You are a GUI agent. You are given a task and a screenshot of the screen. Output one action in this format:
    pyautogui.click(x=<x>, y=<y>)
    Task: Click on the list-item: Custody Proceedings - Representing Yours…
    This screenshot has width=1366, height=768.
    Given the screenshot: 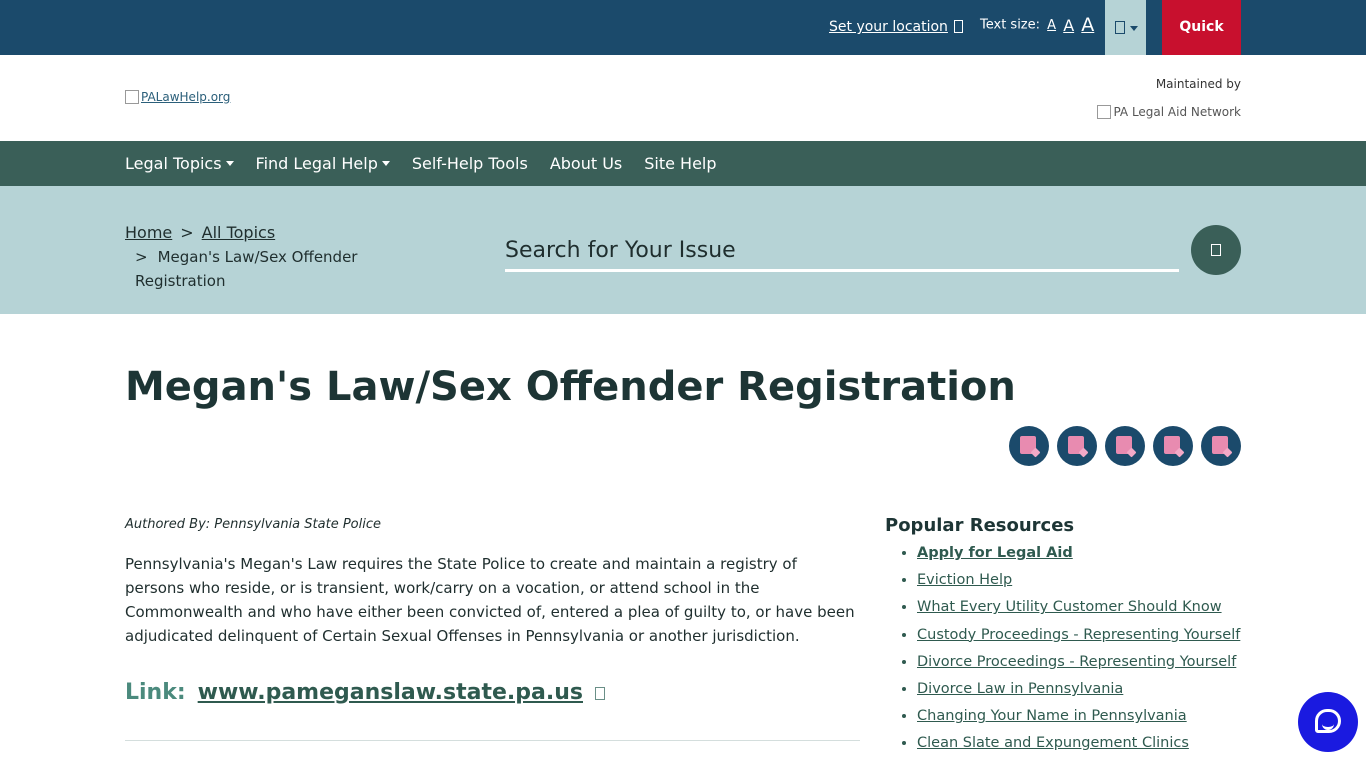 What is the action you would take?
    pyautogui.click(x=1081, y=635)
    